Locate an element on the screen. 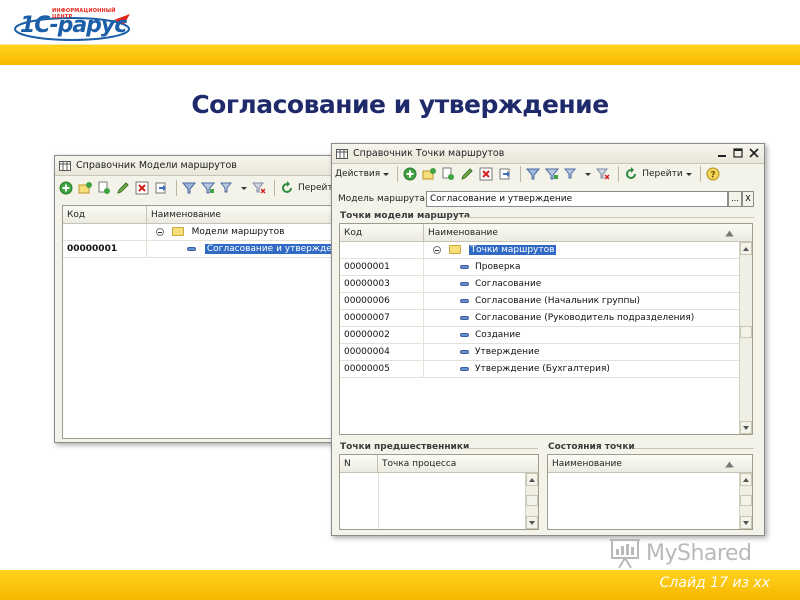 The height and width of the screenshot is (600, 800). column-header-number: N is located at coordinates (359, 464).